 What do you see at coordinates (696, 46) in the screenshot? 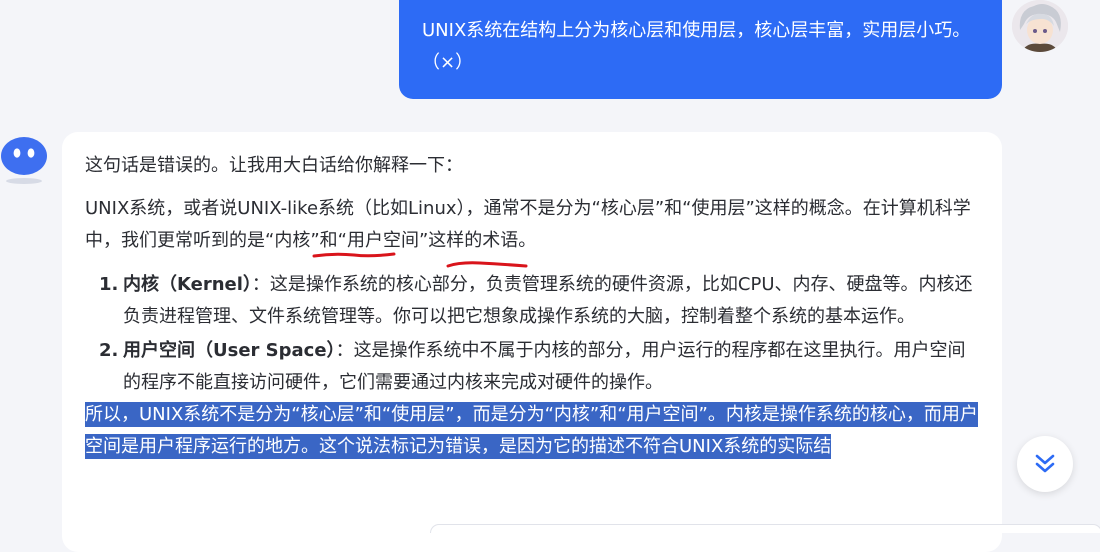
I see `user-message-text: UNIX系统在结构上分为核心层和使用层，核心层丰富，实用层小巧。（×）` at bounding box center [696, 46].